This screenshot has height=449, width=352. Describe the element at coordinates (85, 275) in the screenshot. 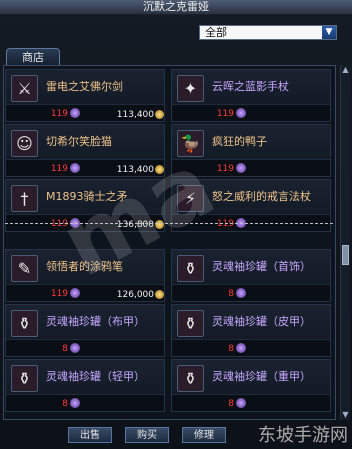

I see `shop-item-7: ✎ 领悟者的涂鸦笔 119 126,000` at that location.